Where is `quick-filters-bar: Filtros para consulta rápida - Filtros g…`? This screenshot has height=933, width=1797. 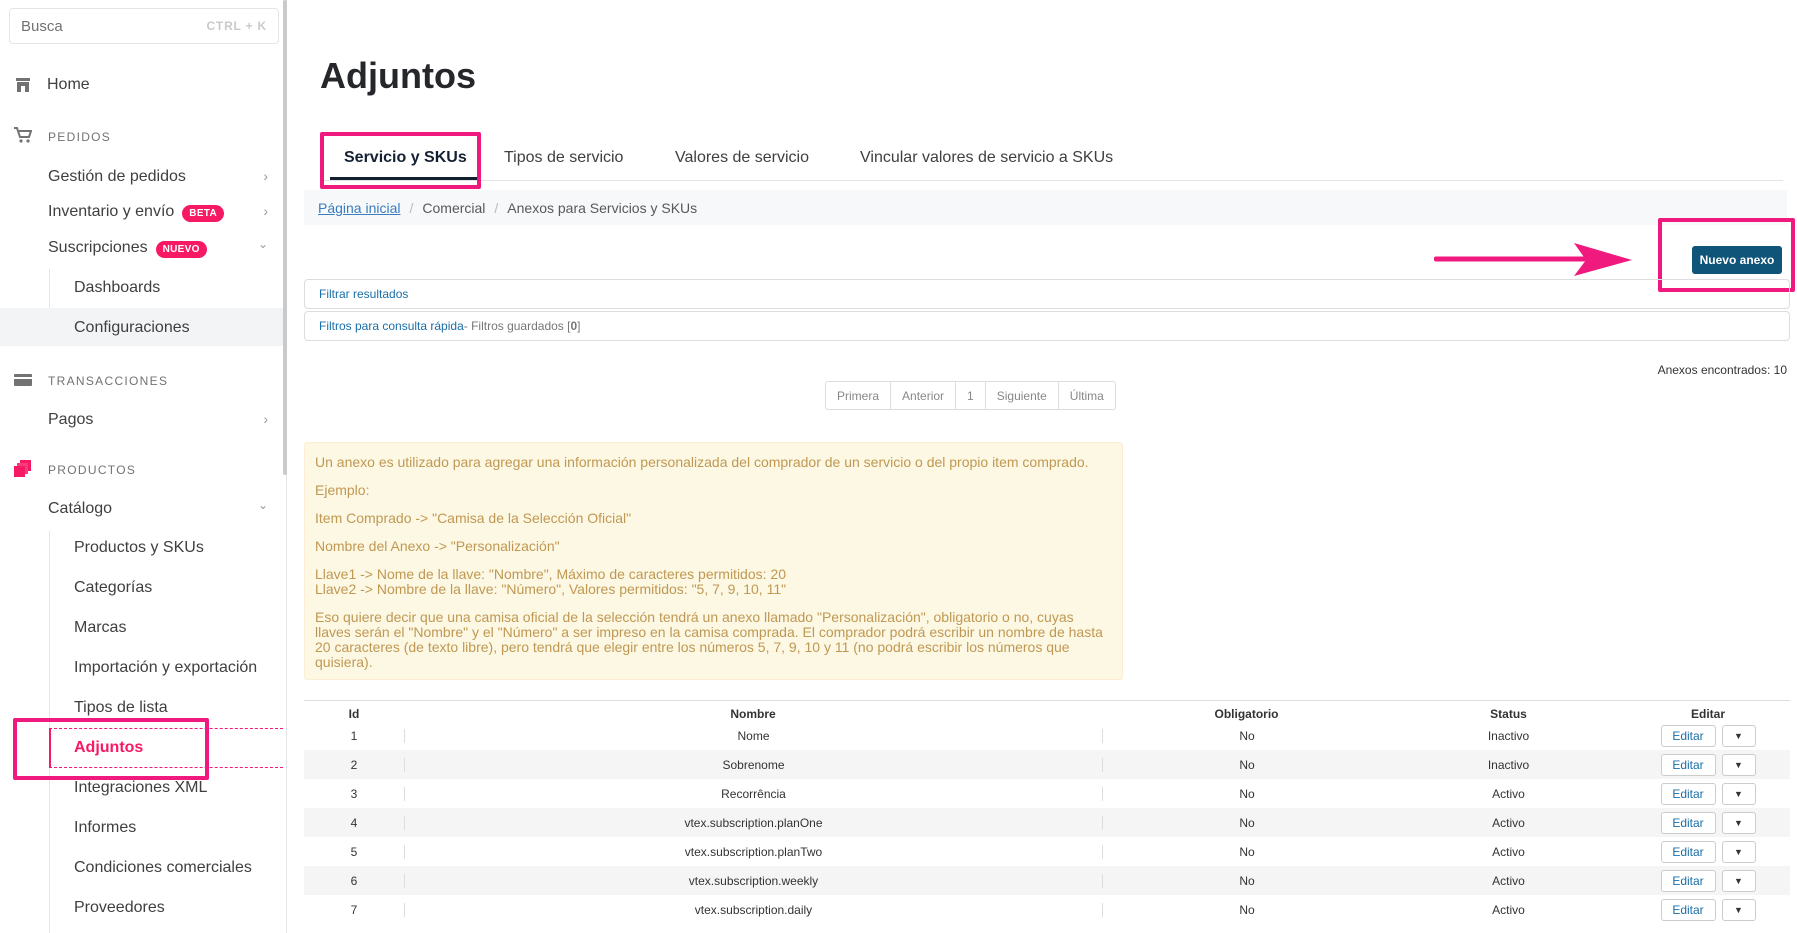
quick-filters-bar: Filtros para consulta rápida - Filtros g… is located at coordinates (1047, 326).